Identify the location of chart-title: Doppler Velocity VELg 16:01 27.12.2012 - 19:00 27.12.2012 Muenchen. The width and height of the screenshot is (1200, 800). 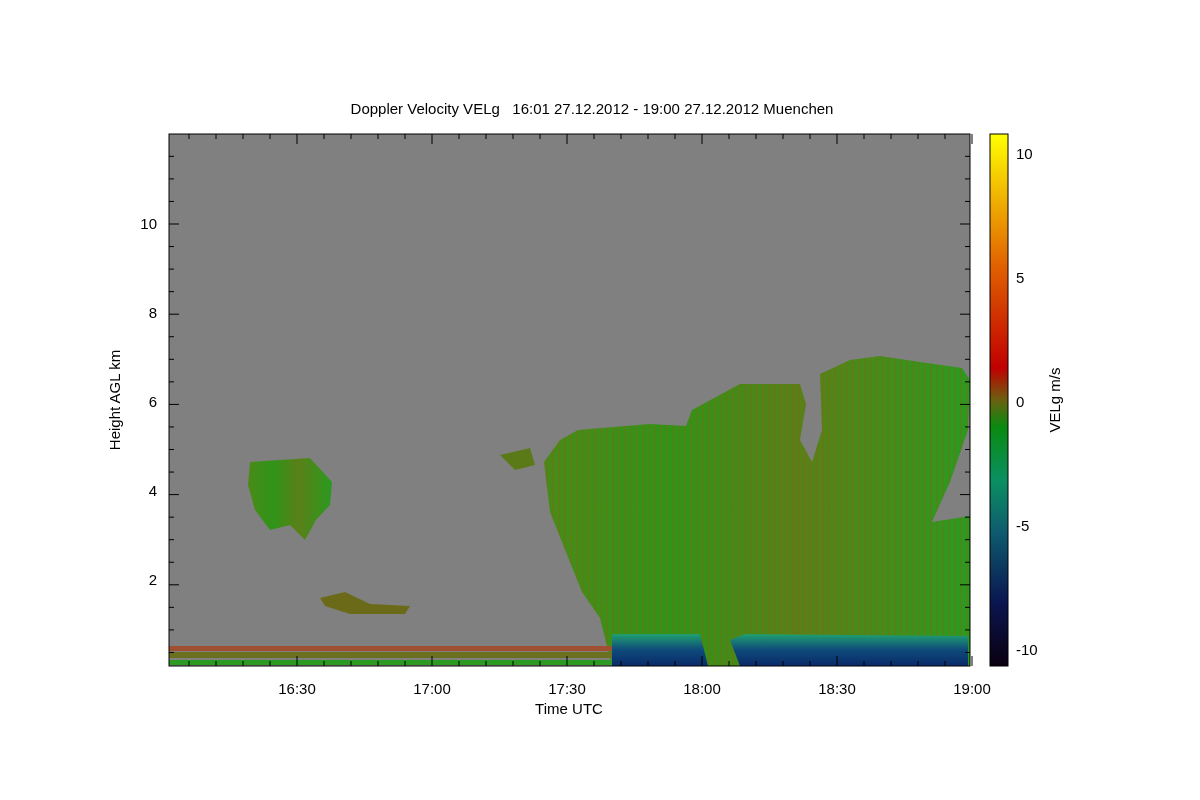
(592, 108).